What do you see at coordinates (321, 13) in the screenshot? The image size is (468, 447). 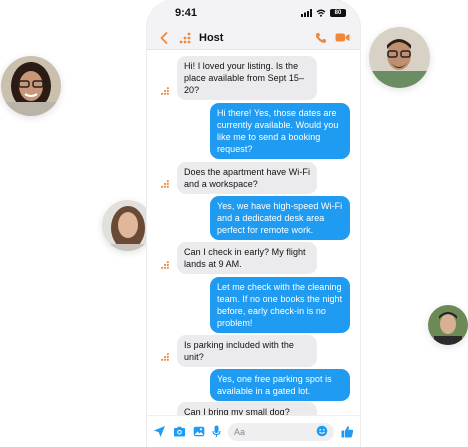 I see `wifi-icon` at bounding box center [321, 13].